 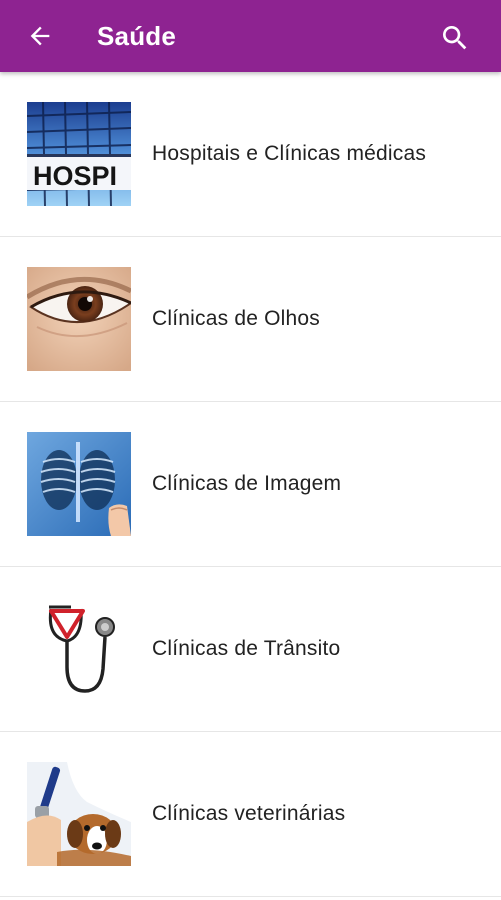 I want to click on search-button, so click(x=455, y=38).